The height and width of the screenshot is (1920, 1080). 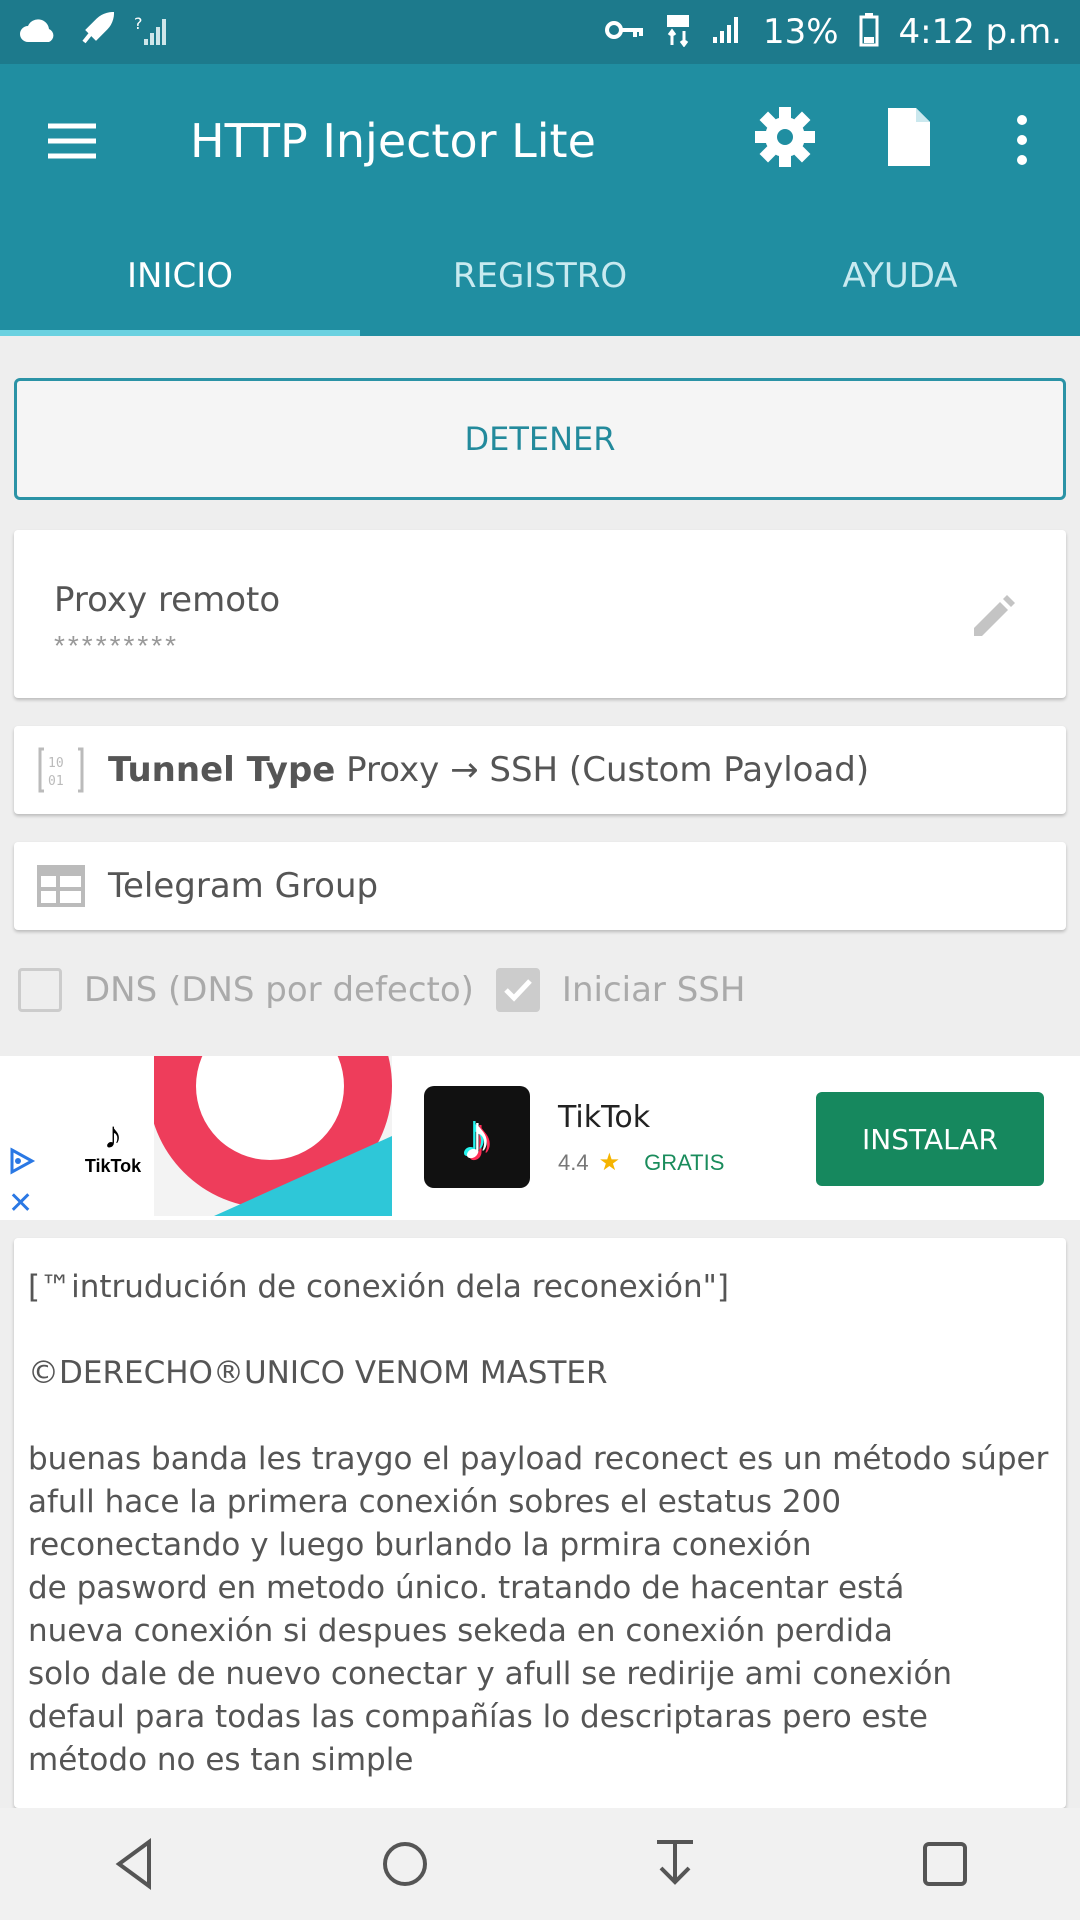 I want to click on proxy-value: *********, so click(x=117, y=645).